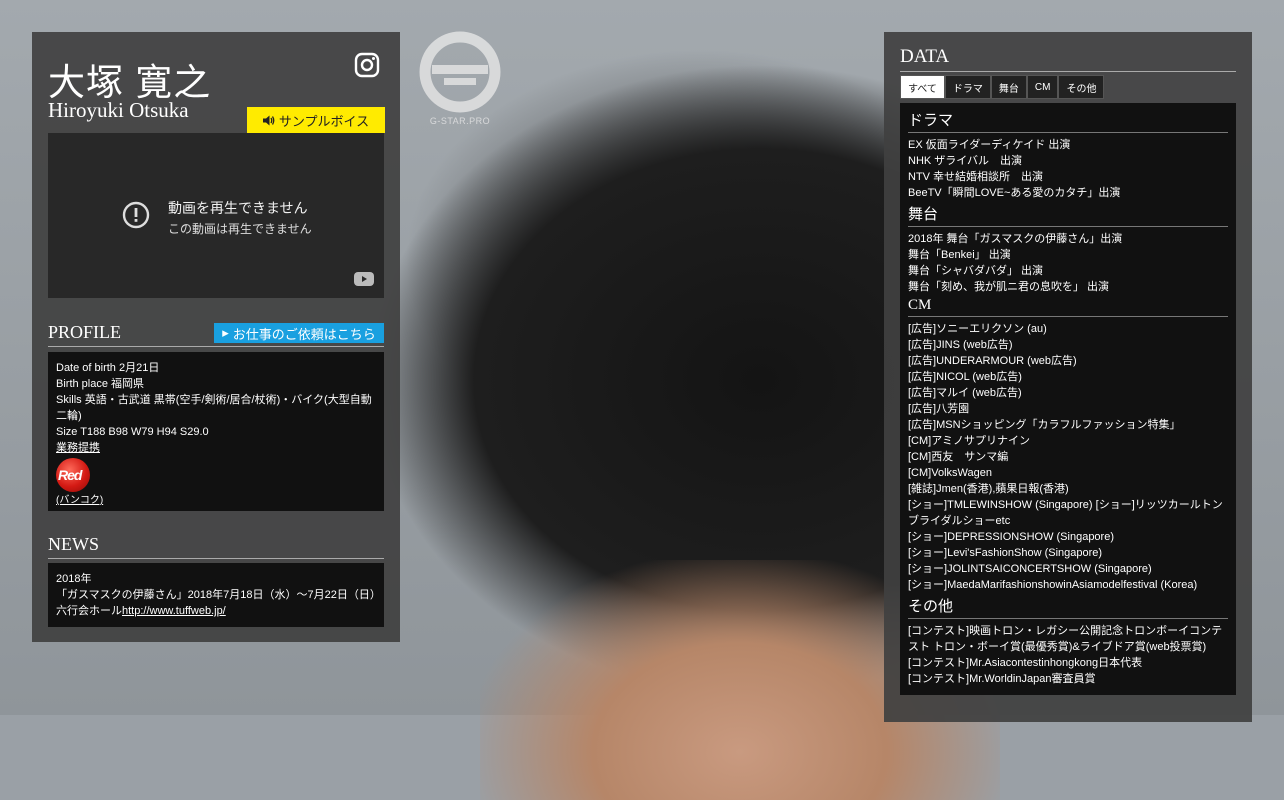 The width and height of the screenshot is (1284, 800). I want to click on caret-right-icon: ▸, so click(225, 332).